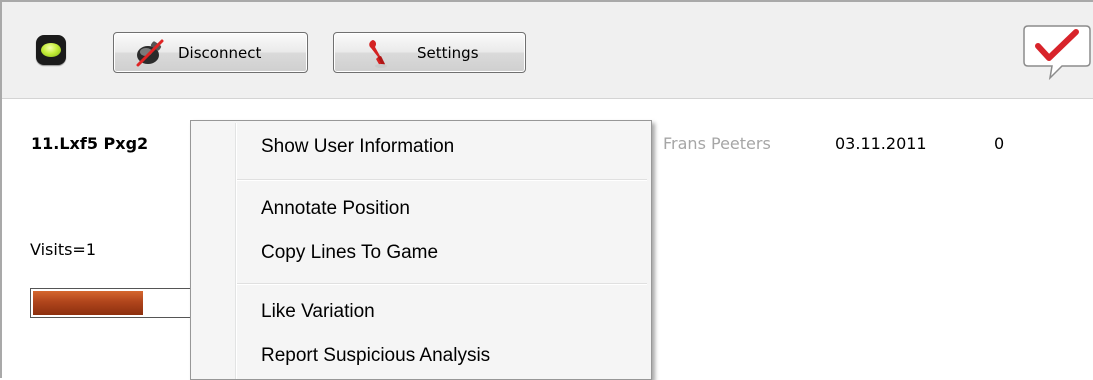 The height and width of the screenshot is (380, 1093). Describe the element at coordinates (150, 53) in the screenshot. I see `disconnect-plug-icon` at that location.